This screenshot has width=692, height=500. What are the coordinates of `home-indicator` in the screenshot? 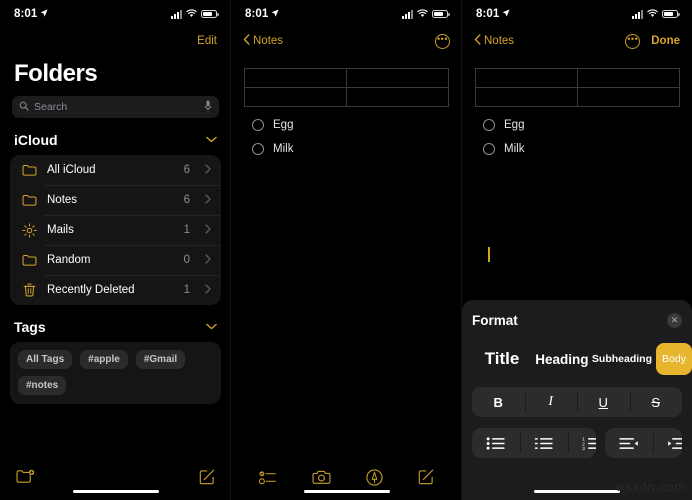 It's located at (346, 491).